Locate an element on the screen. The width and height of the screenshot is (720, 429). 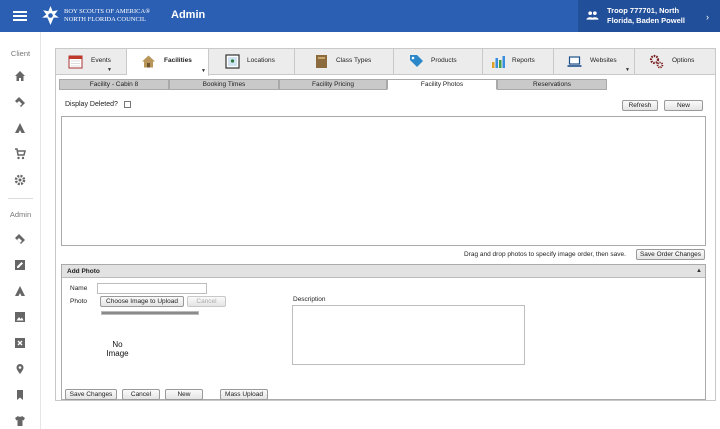
subtab-facility-photos: Facility Photos is located at coordinates (442, 84).